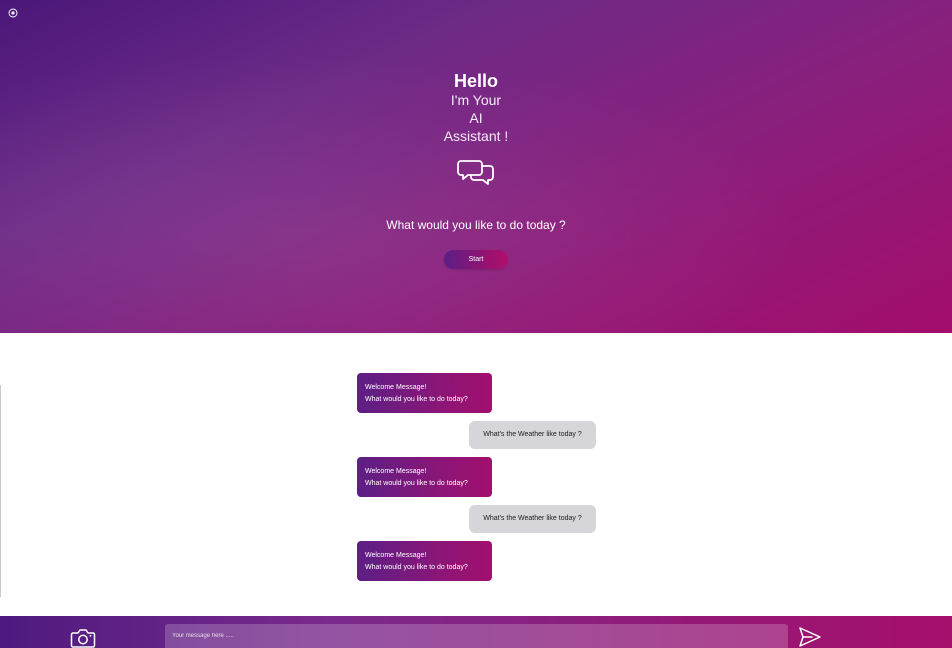 Image resolution: width=952 pixels, height=648 pixels. I want to click on camera-icon, so click(83, 637).